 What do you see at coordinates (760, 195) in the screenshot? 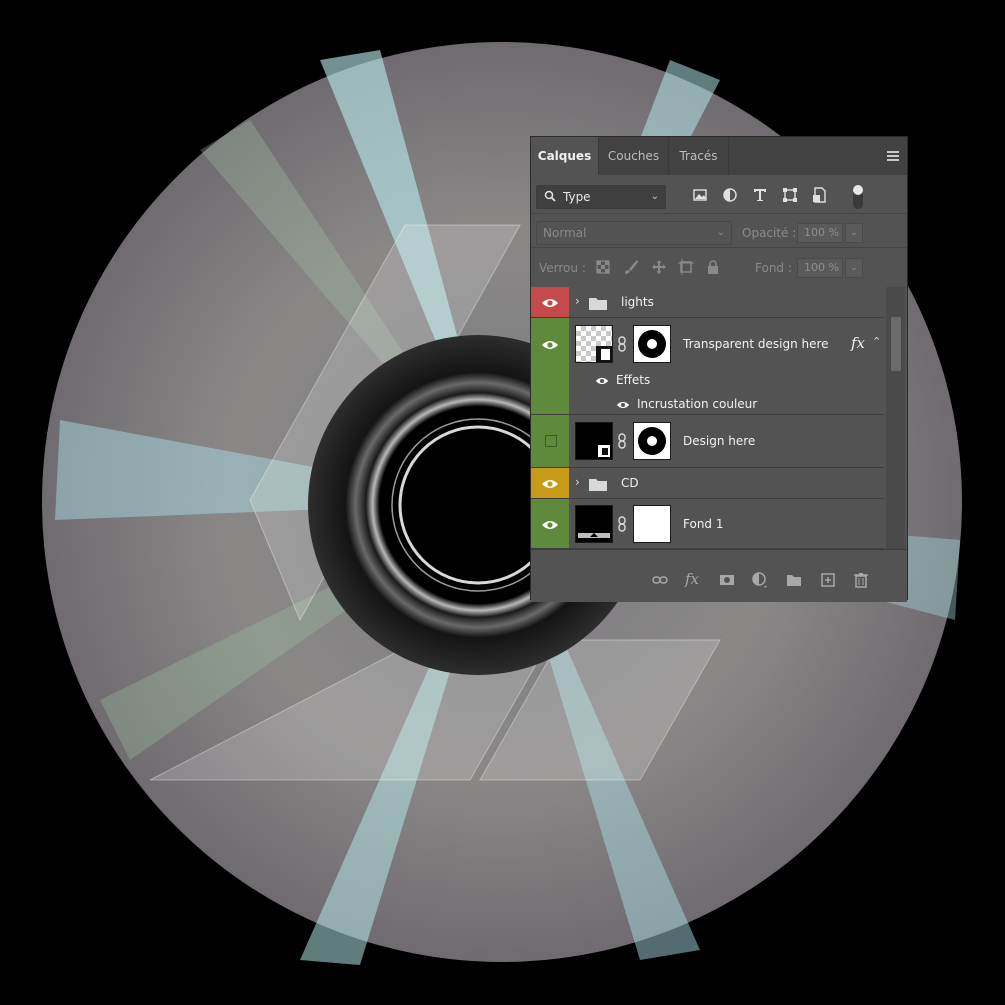
I see `type-filter-icon` at bounding box center [760, 195].